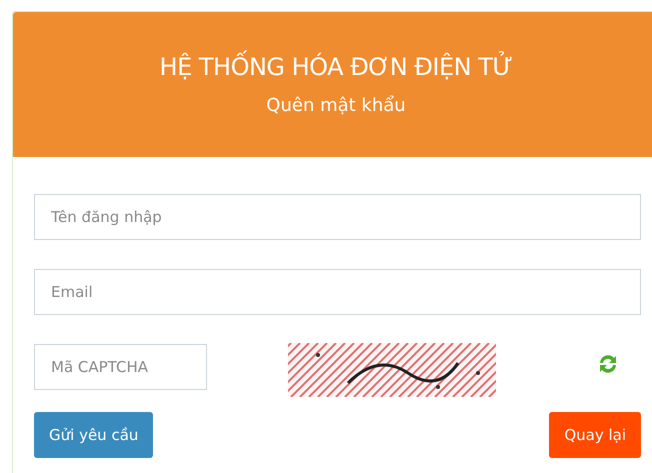 This screenshot has width=652, height=473. What do you see at coordinates (337, 292) in the screenshot?
I see `input-field: Email` at bounding box center [337, 292].